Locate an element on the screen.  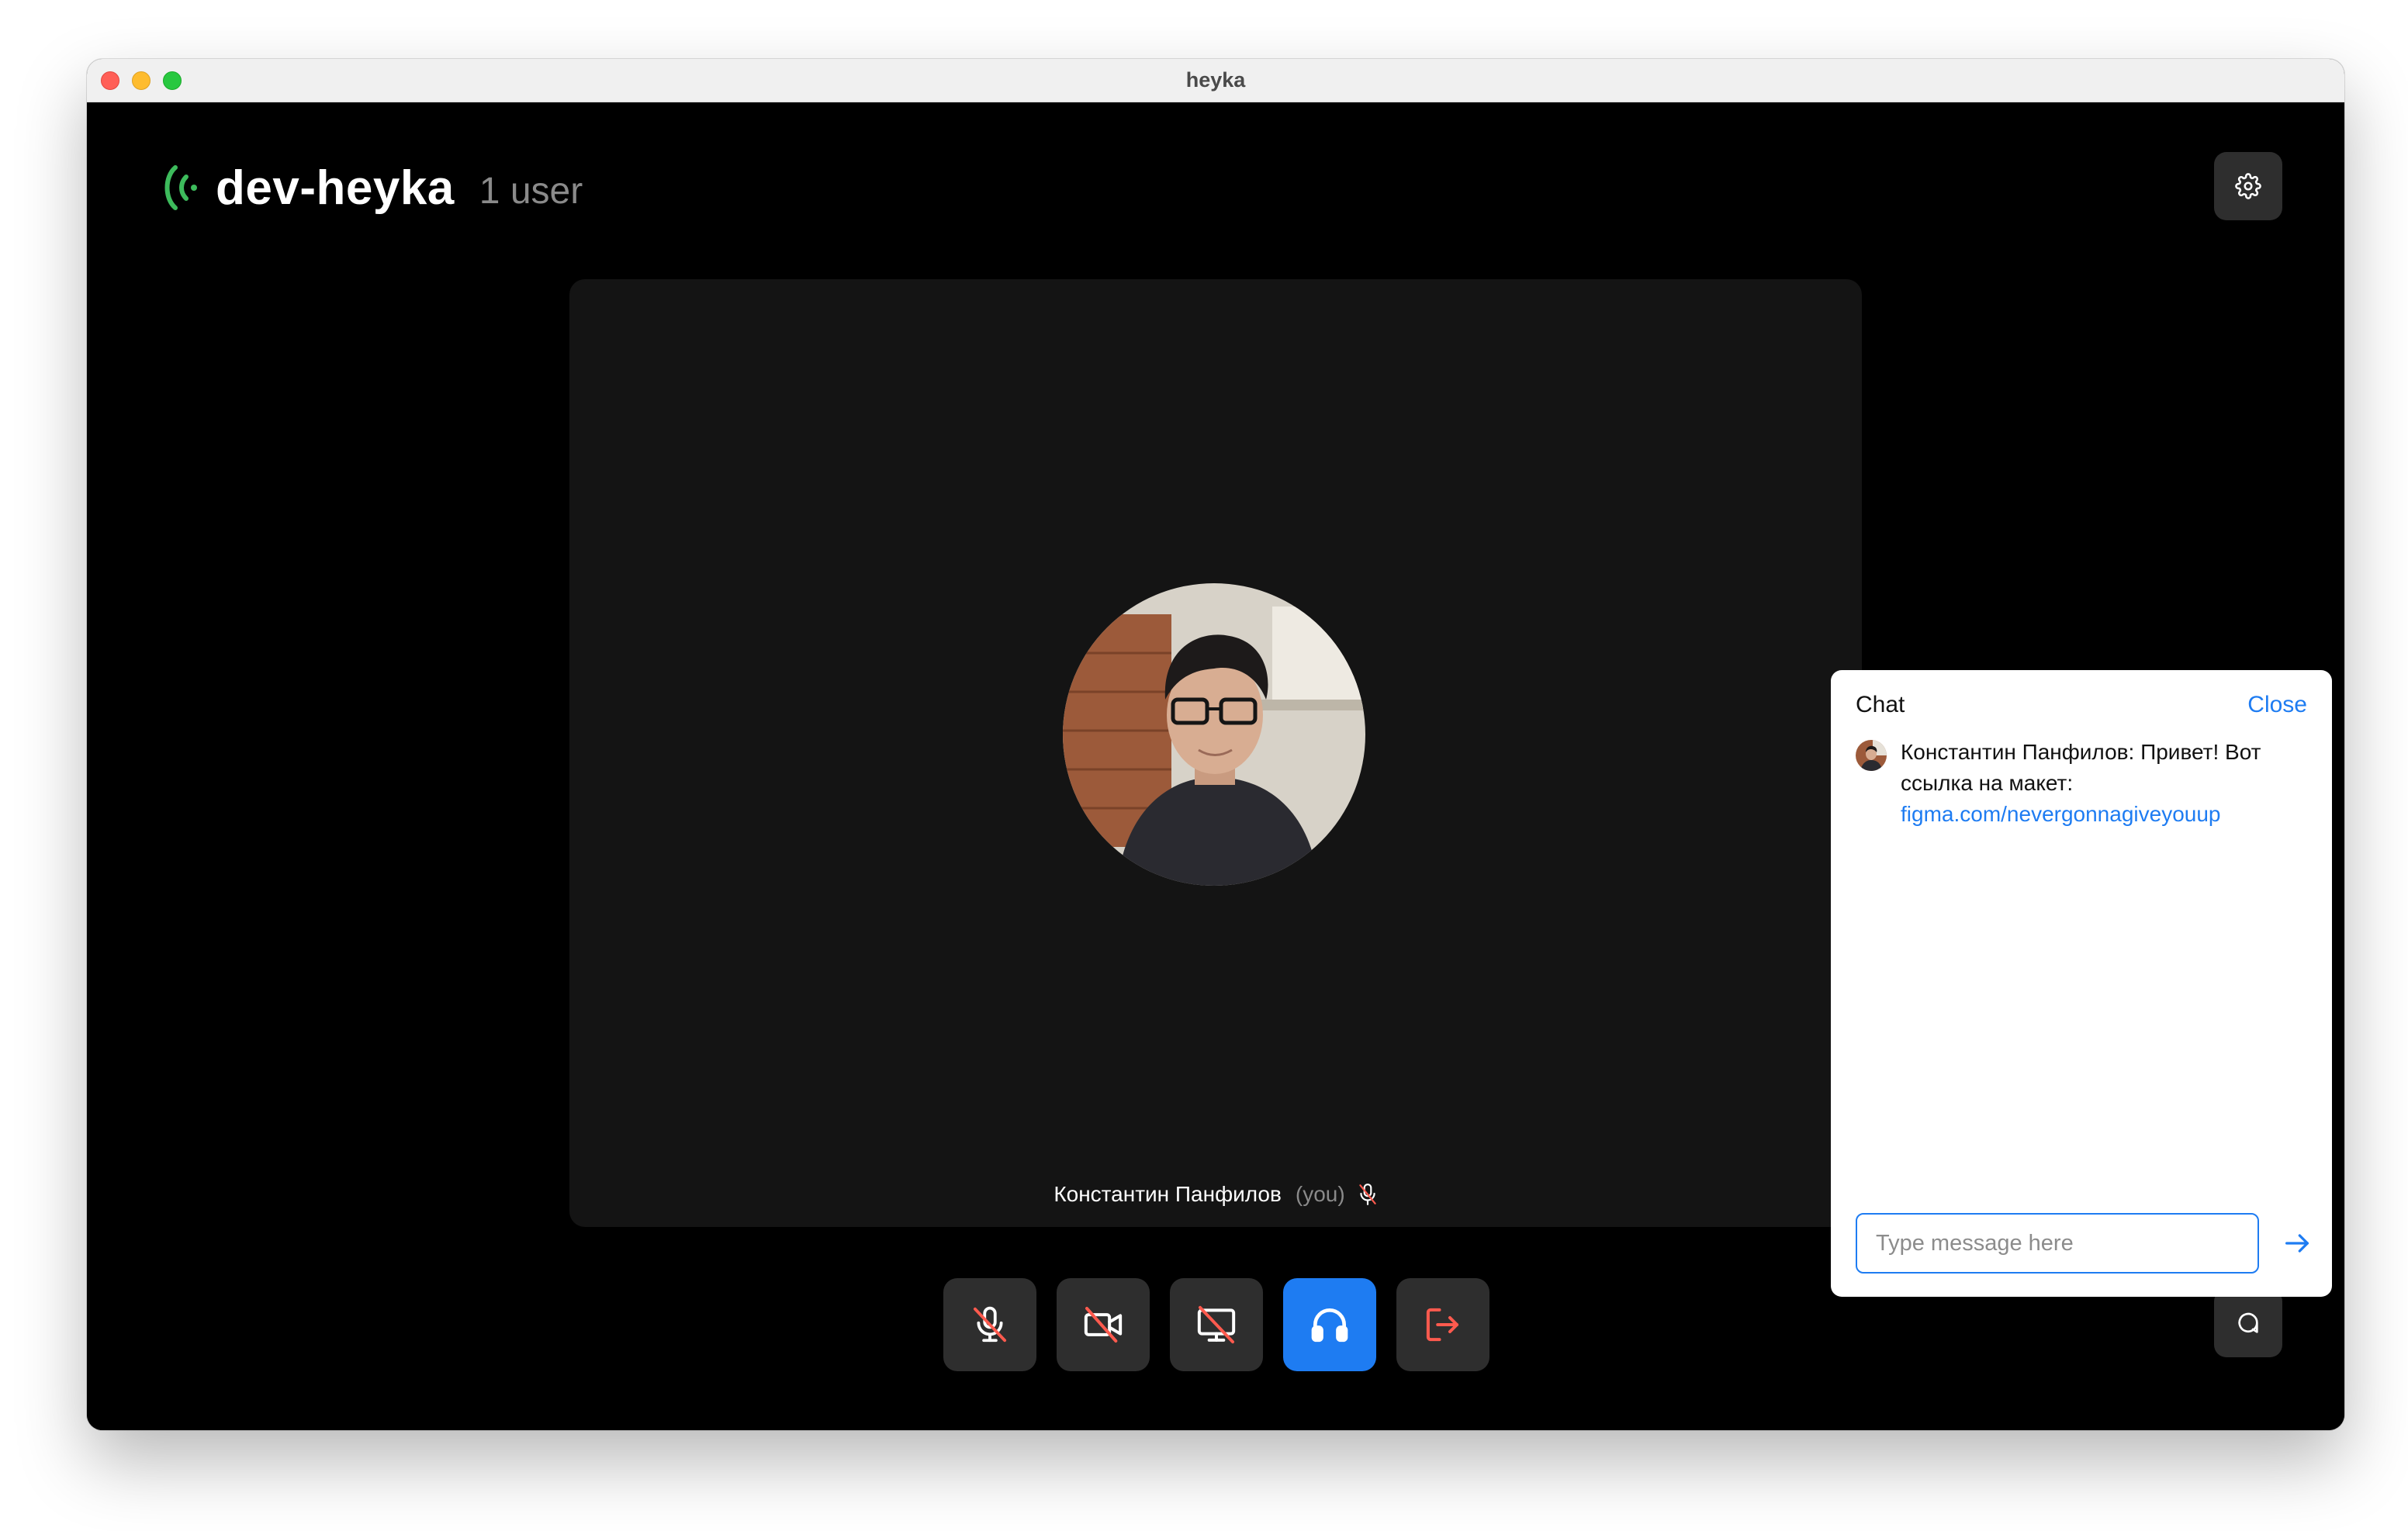
chat-message-input is located at coordinates (2057, 1243).